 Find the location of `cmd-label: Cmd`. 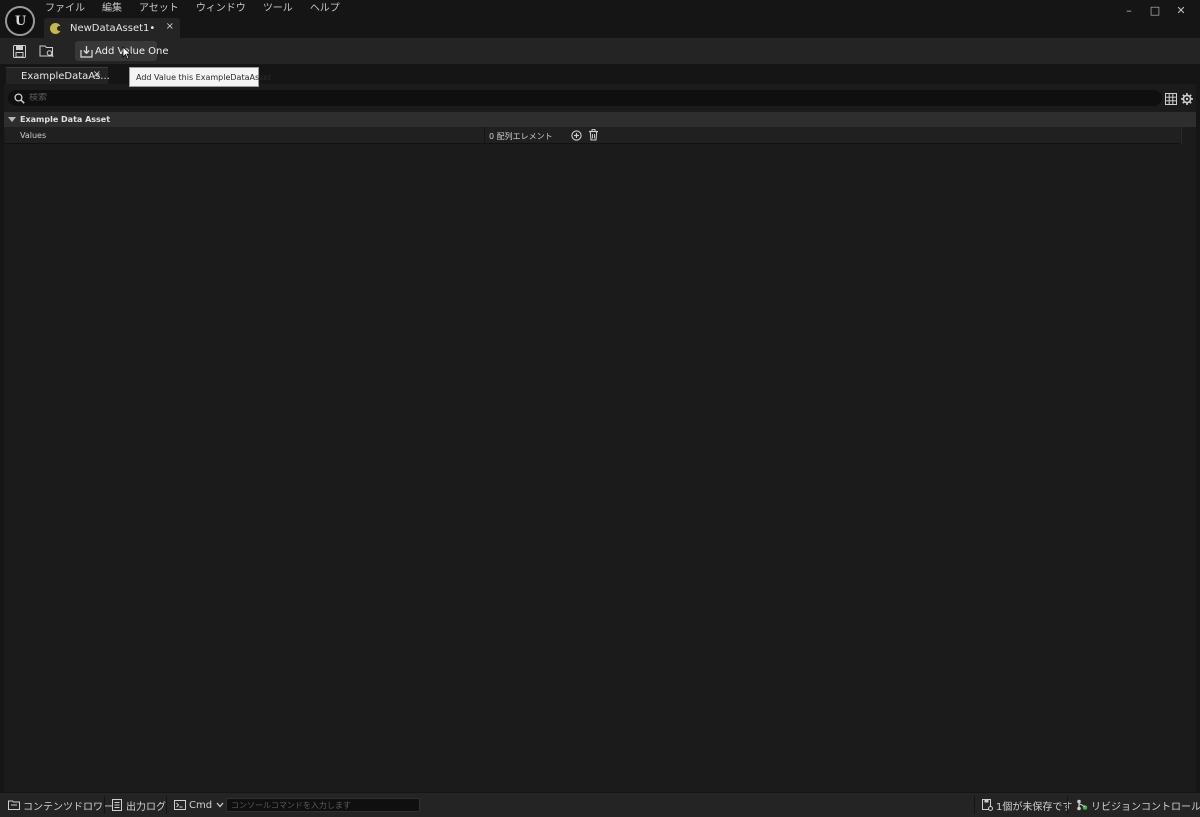

cmd-label: Cmd is located at coordinates (201, 805).